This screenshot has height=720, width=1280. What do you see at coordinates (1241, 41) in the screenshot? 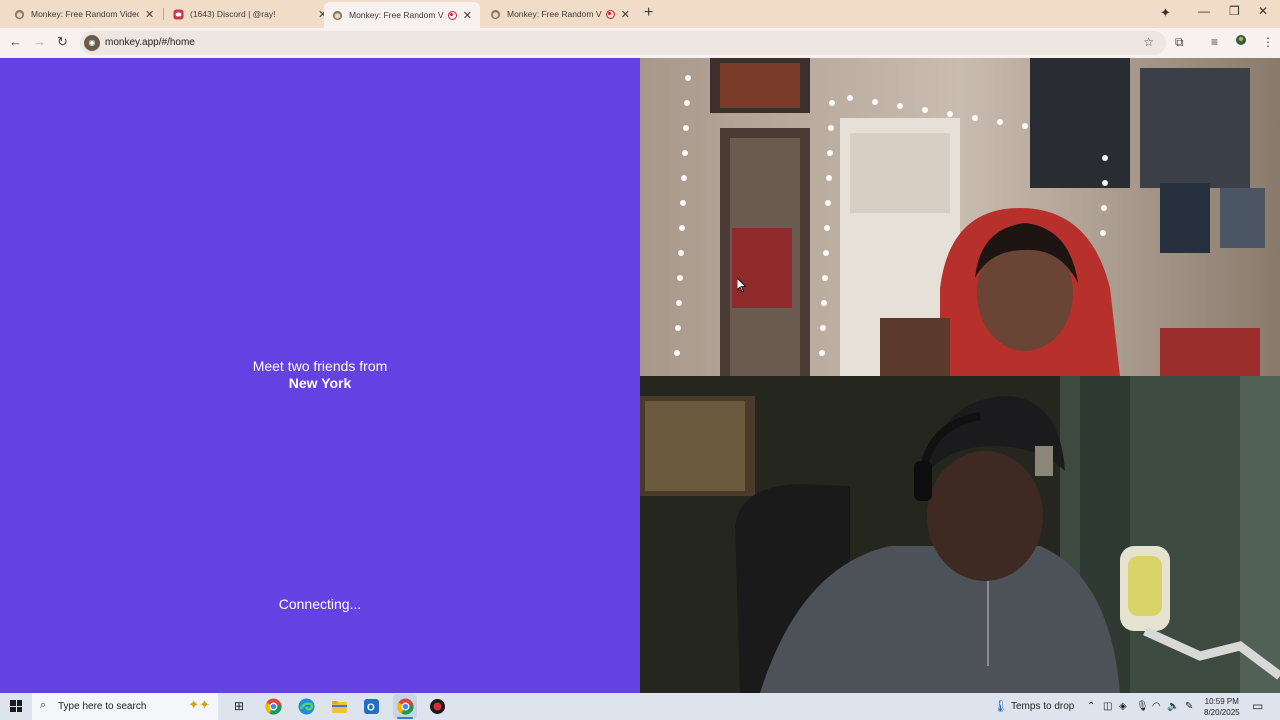
I see `profile-icon` at bounding box center [1241, 41].